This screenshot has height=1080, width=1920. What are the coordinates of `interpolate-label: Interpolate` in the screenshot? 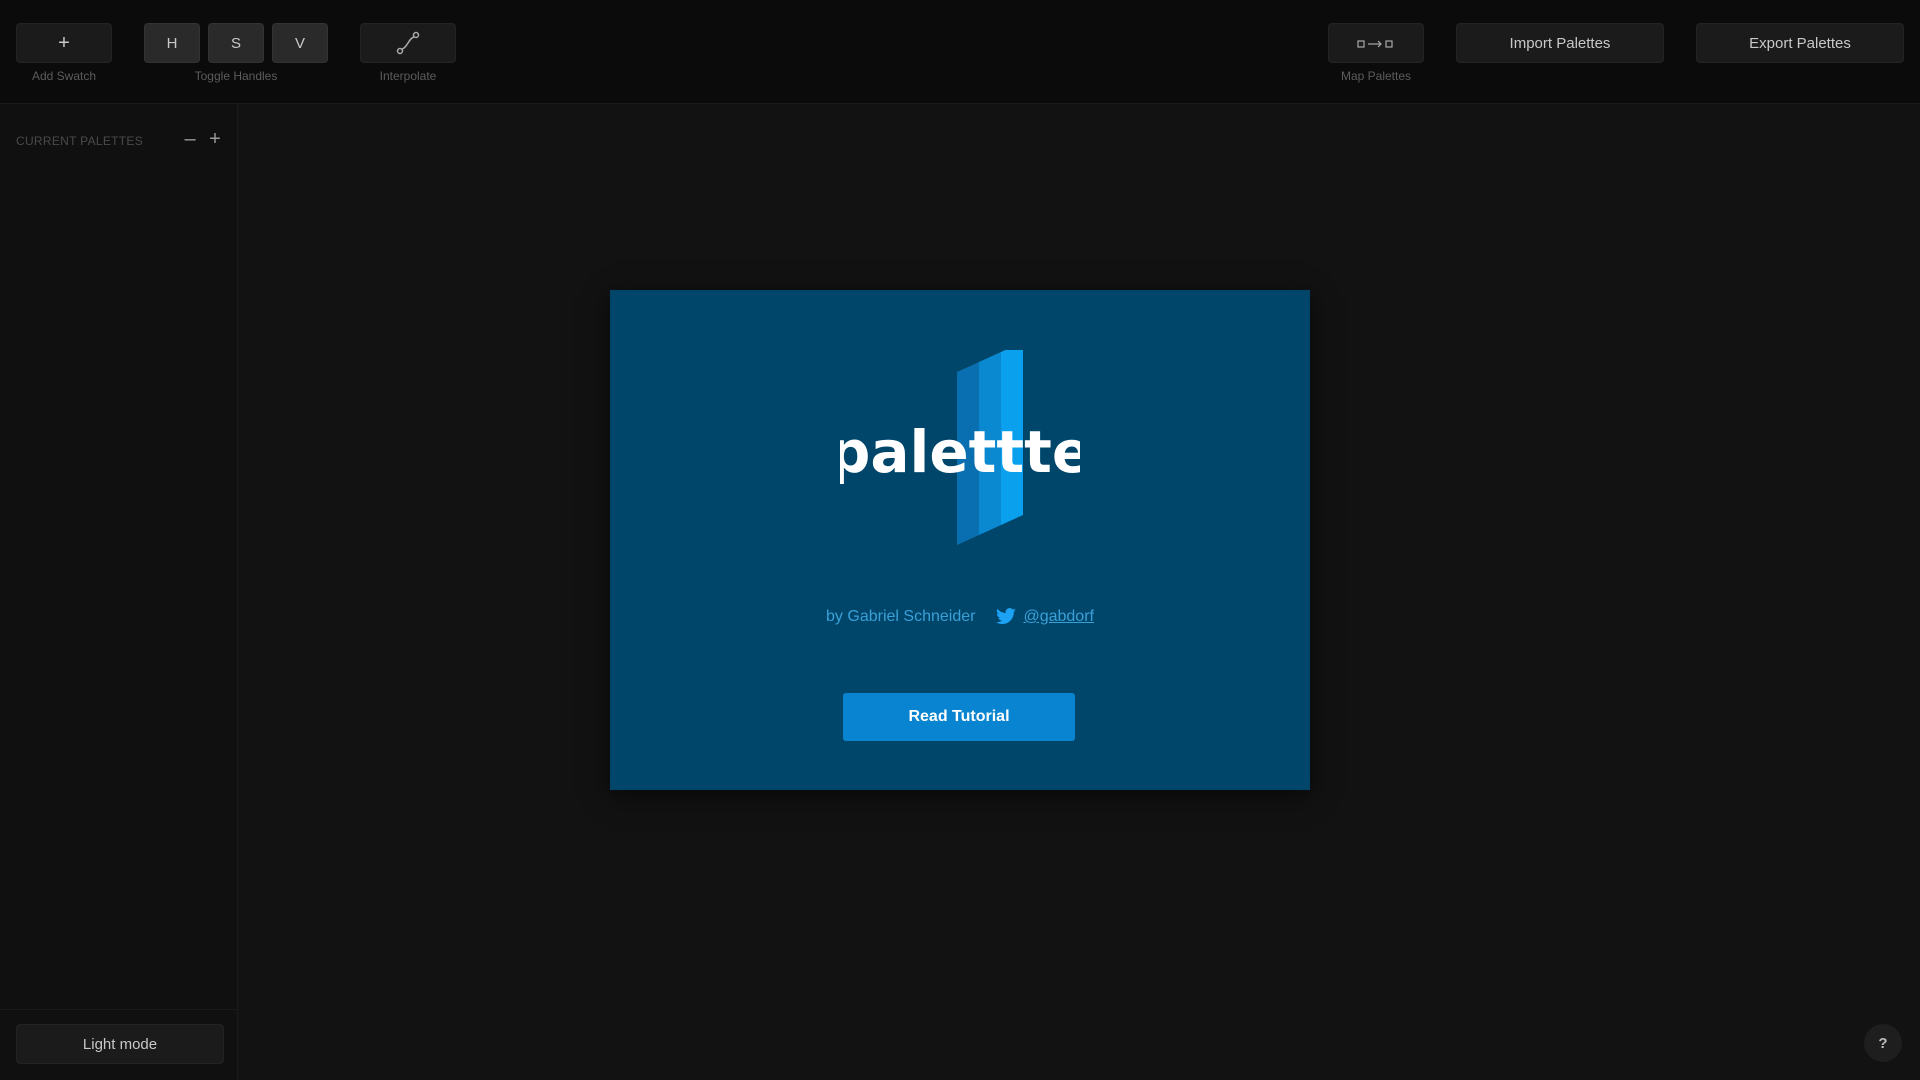 It's located at (408, 76).